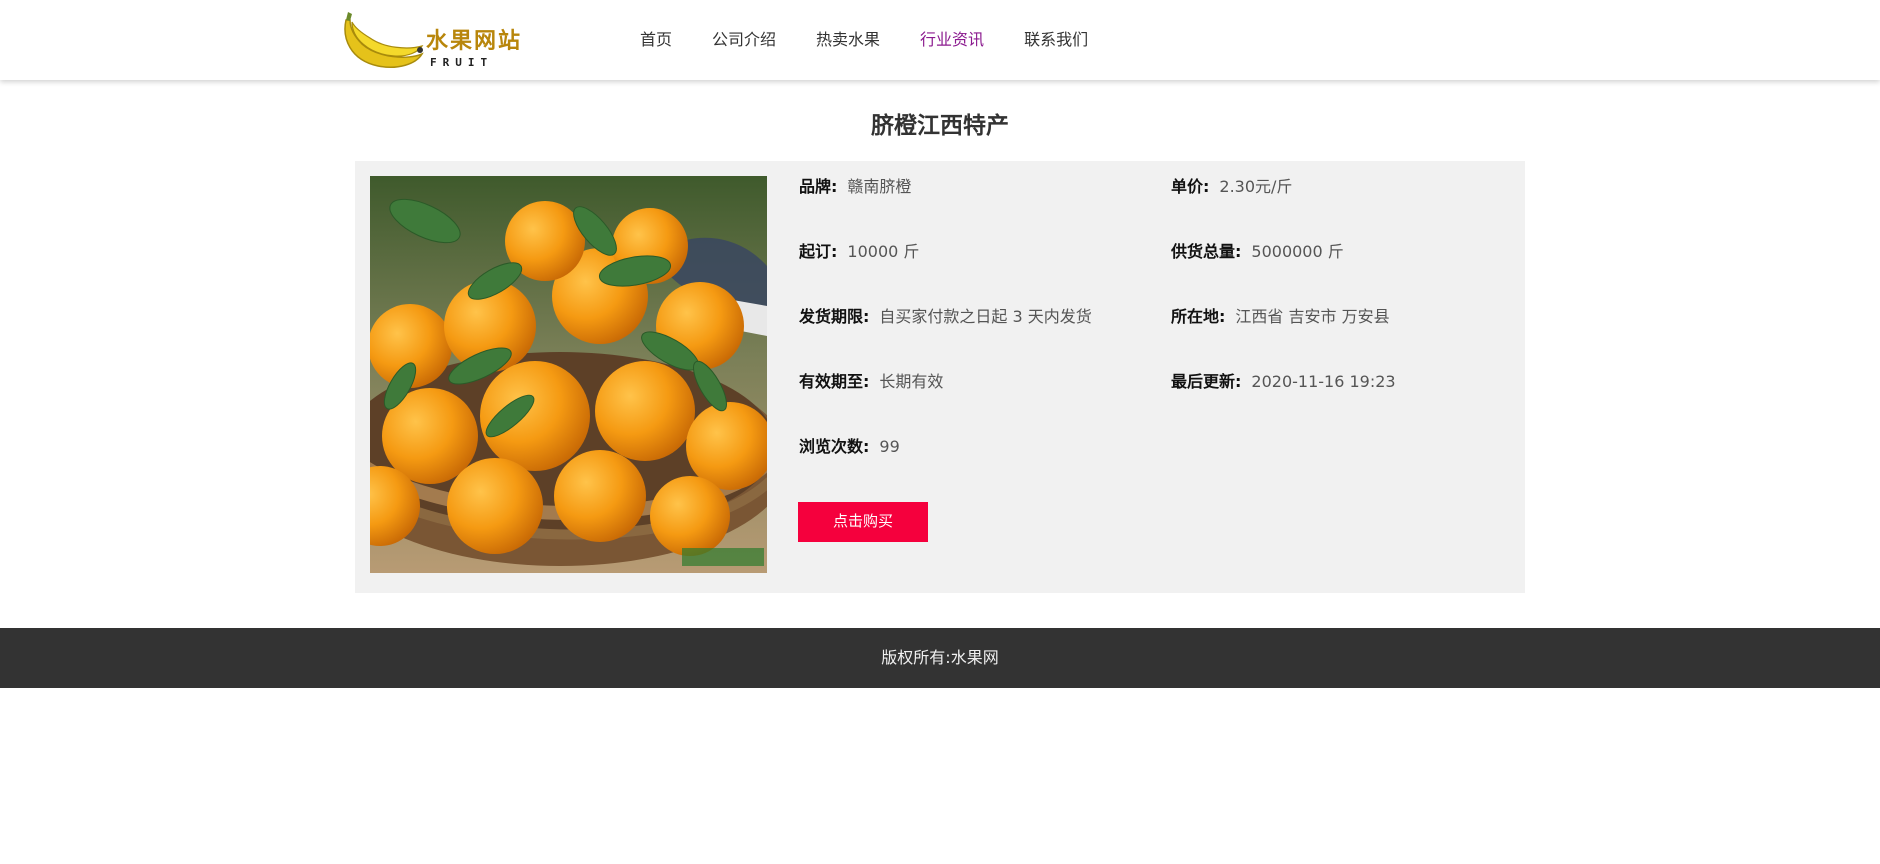 The image size is (1880, 864). I want to click on field-valid-until-value: 长期有效, so click(911, 381).